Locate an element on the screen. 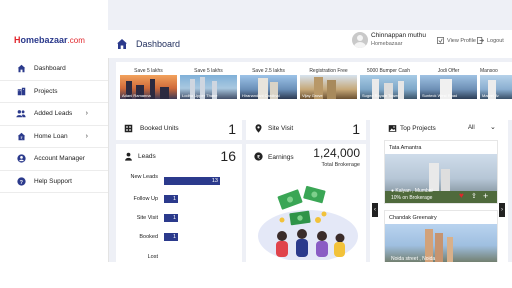 This screenshot has height=288, width=512. offer-caption: Hiranandani Cardinal is located at coordinates (261, 95).